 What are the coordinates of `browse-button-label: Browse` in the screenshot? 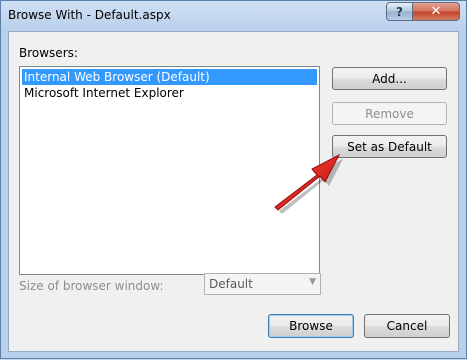 It's located at (311, 326).